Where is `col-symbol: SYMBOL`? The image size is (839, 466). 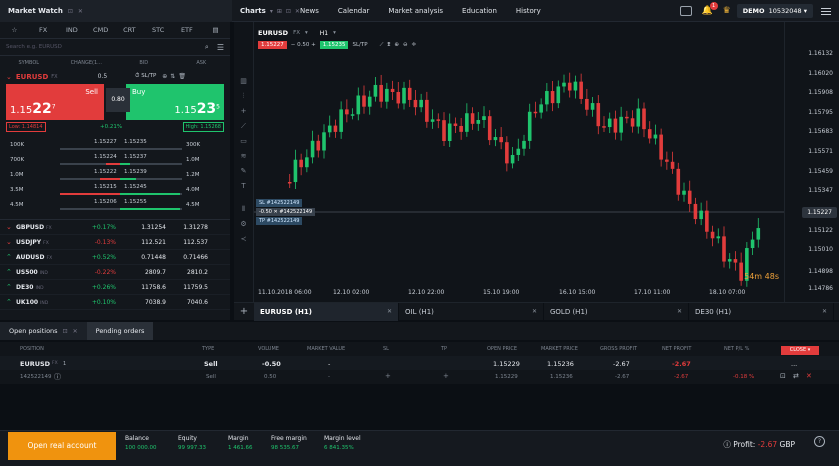 col-symbol: SYMBOL is located at coordinates (29, 63).